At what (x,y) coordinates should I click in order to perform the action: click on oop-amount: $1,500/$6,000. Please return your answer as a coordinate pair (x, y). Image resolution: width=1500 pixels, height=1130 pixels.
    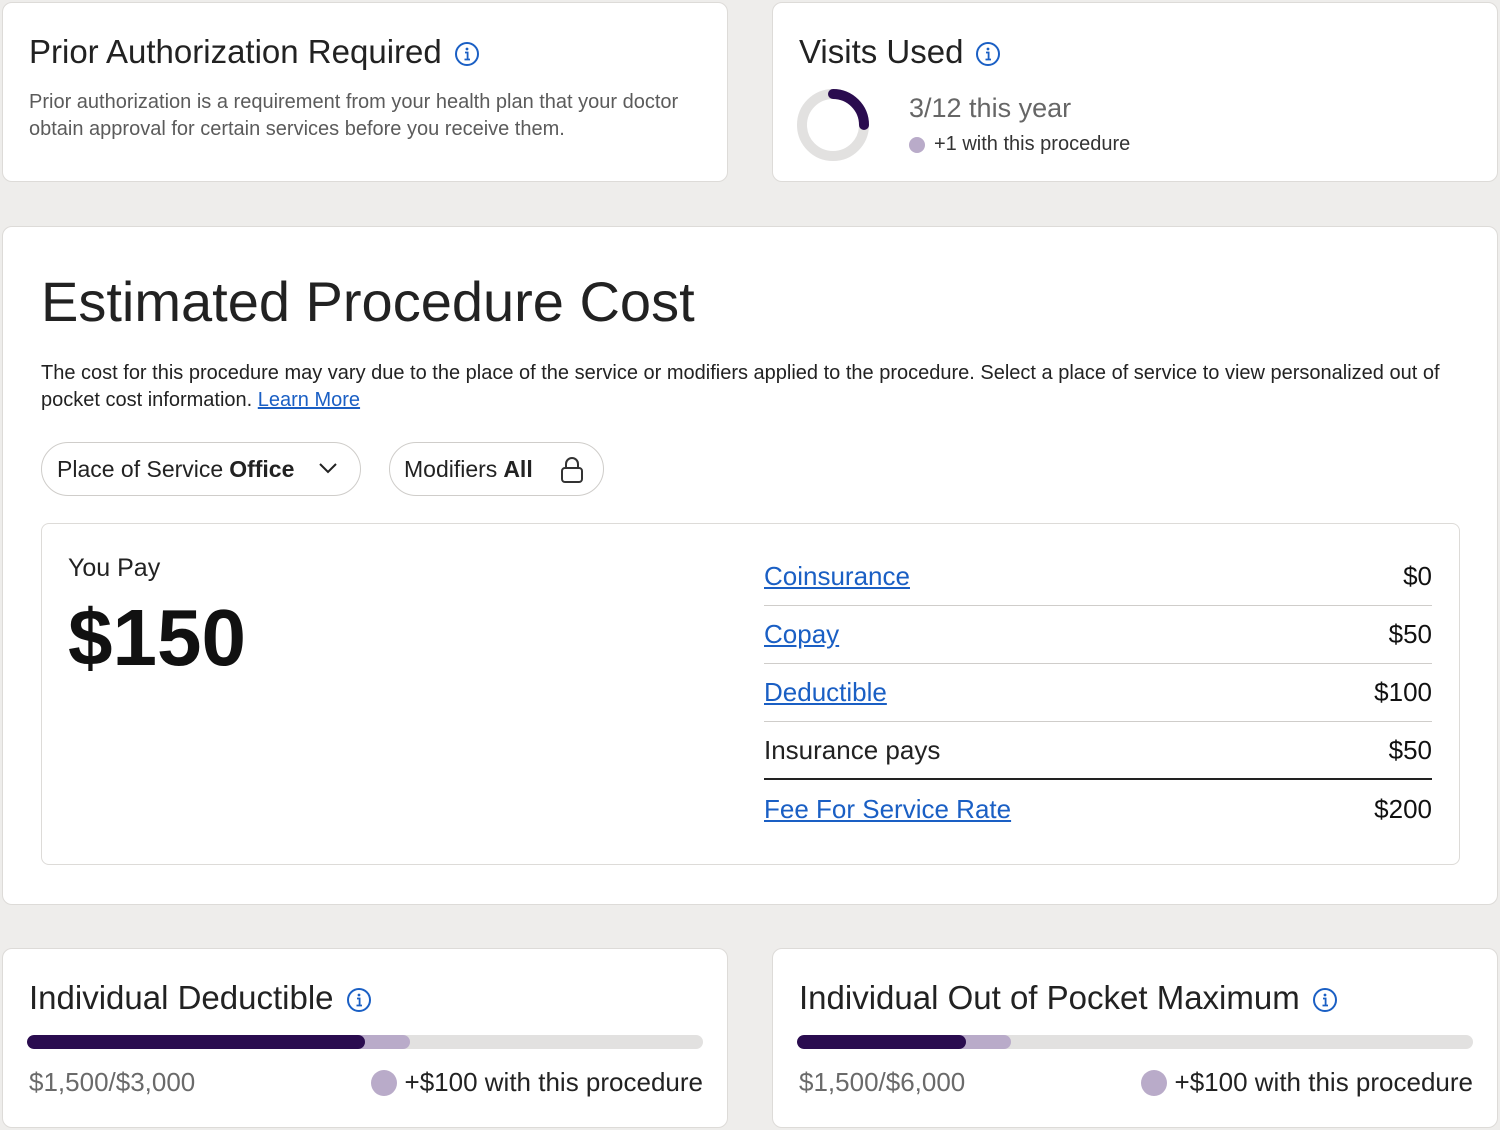
    Looking at the image, I should click on (882, 1082).